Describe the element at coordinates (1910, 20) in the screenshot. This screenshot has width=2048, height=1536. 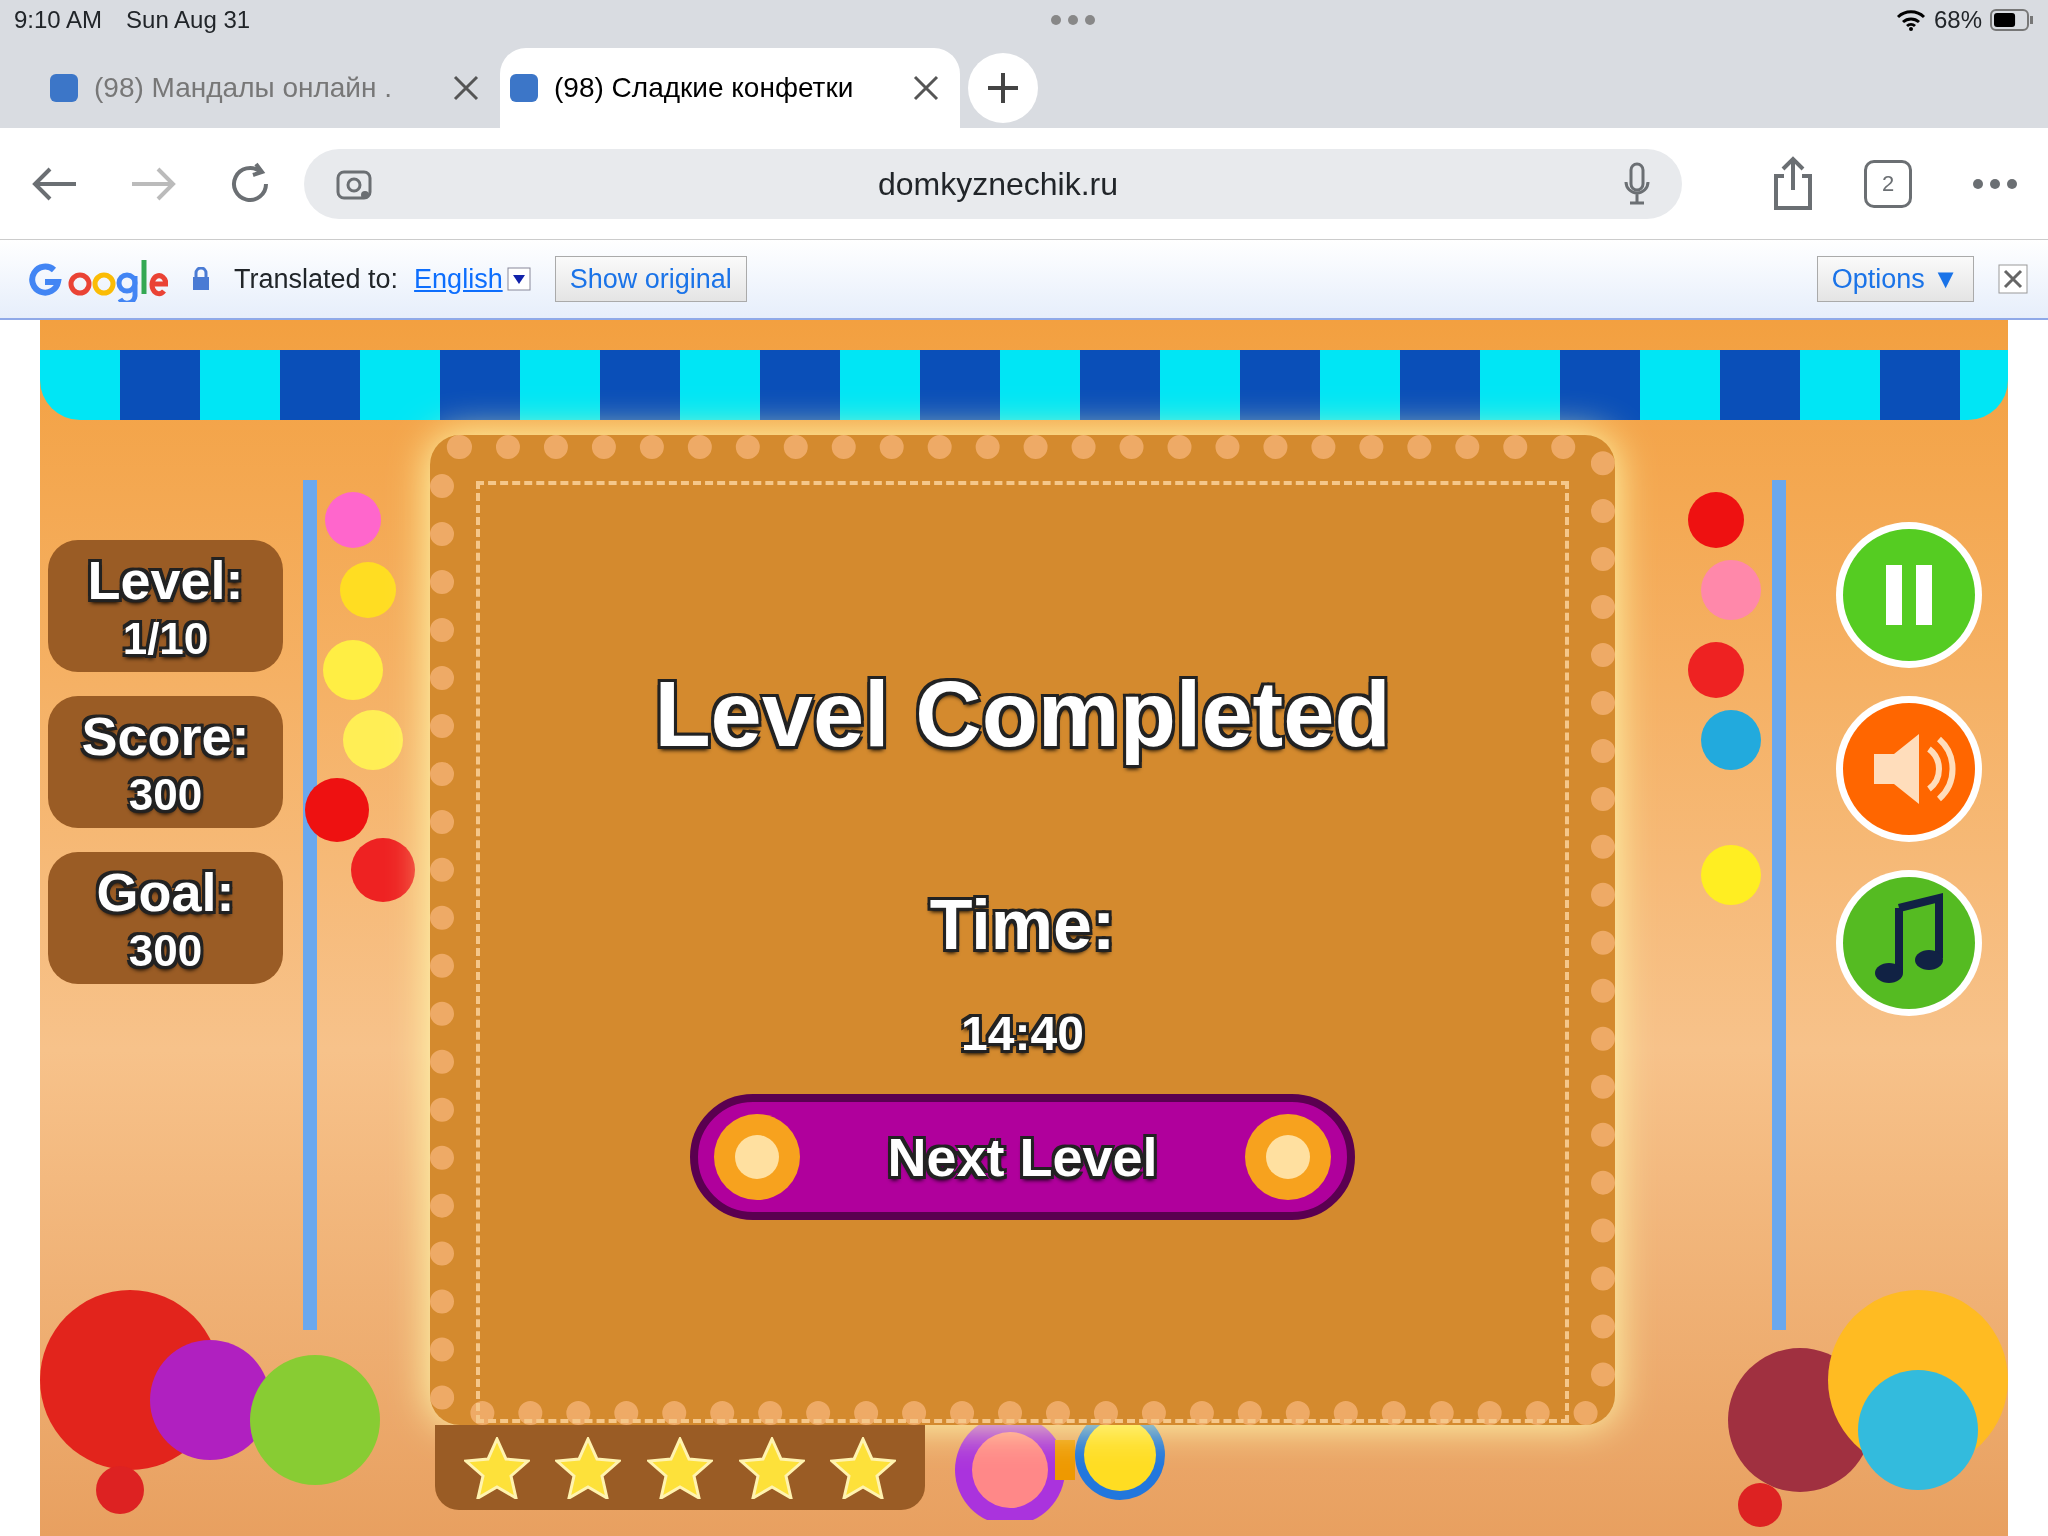
I see `wifi-icon` at that location.